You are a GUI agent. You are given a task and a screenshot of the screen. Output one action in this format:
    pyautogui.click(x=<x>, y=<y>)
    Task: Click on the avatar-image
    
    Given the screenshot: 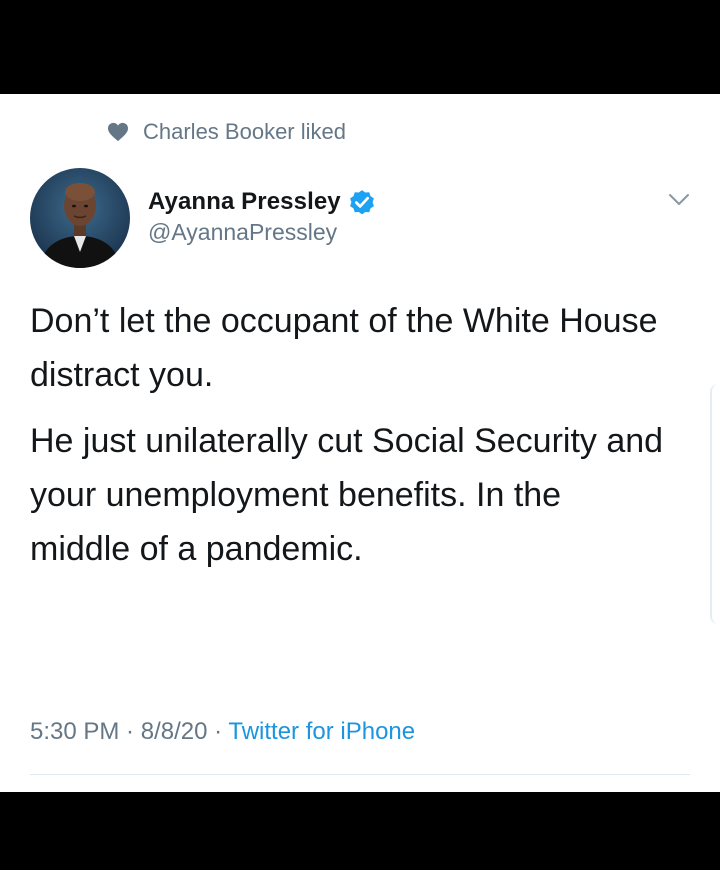 What is the action you would take?
    pyautogui.click(x=80, y=218)
    